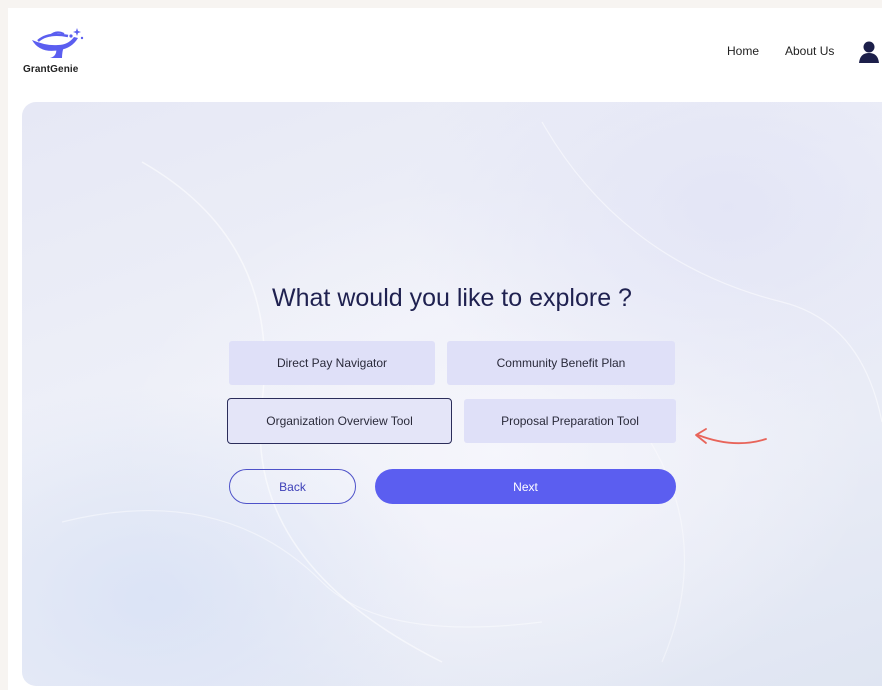 The image size is (882, 690). I want to click on option-organization-overview-tool: Organization Overview Tool, so click(339, 421).